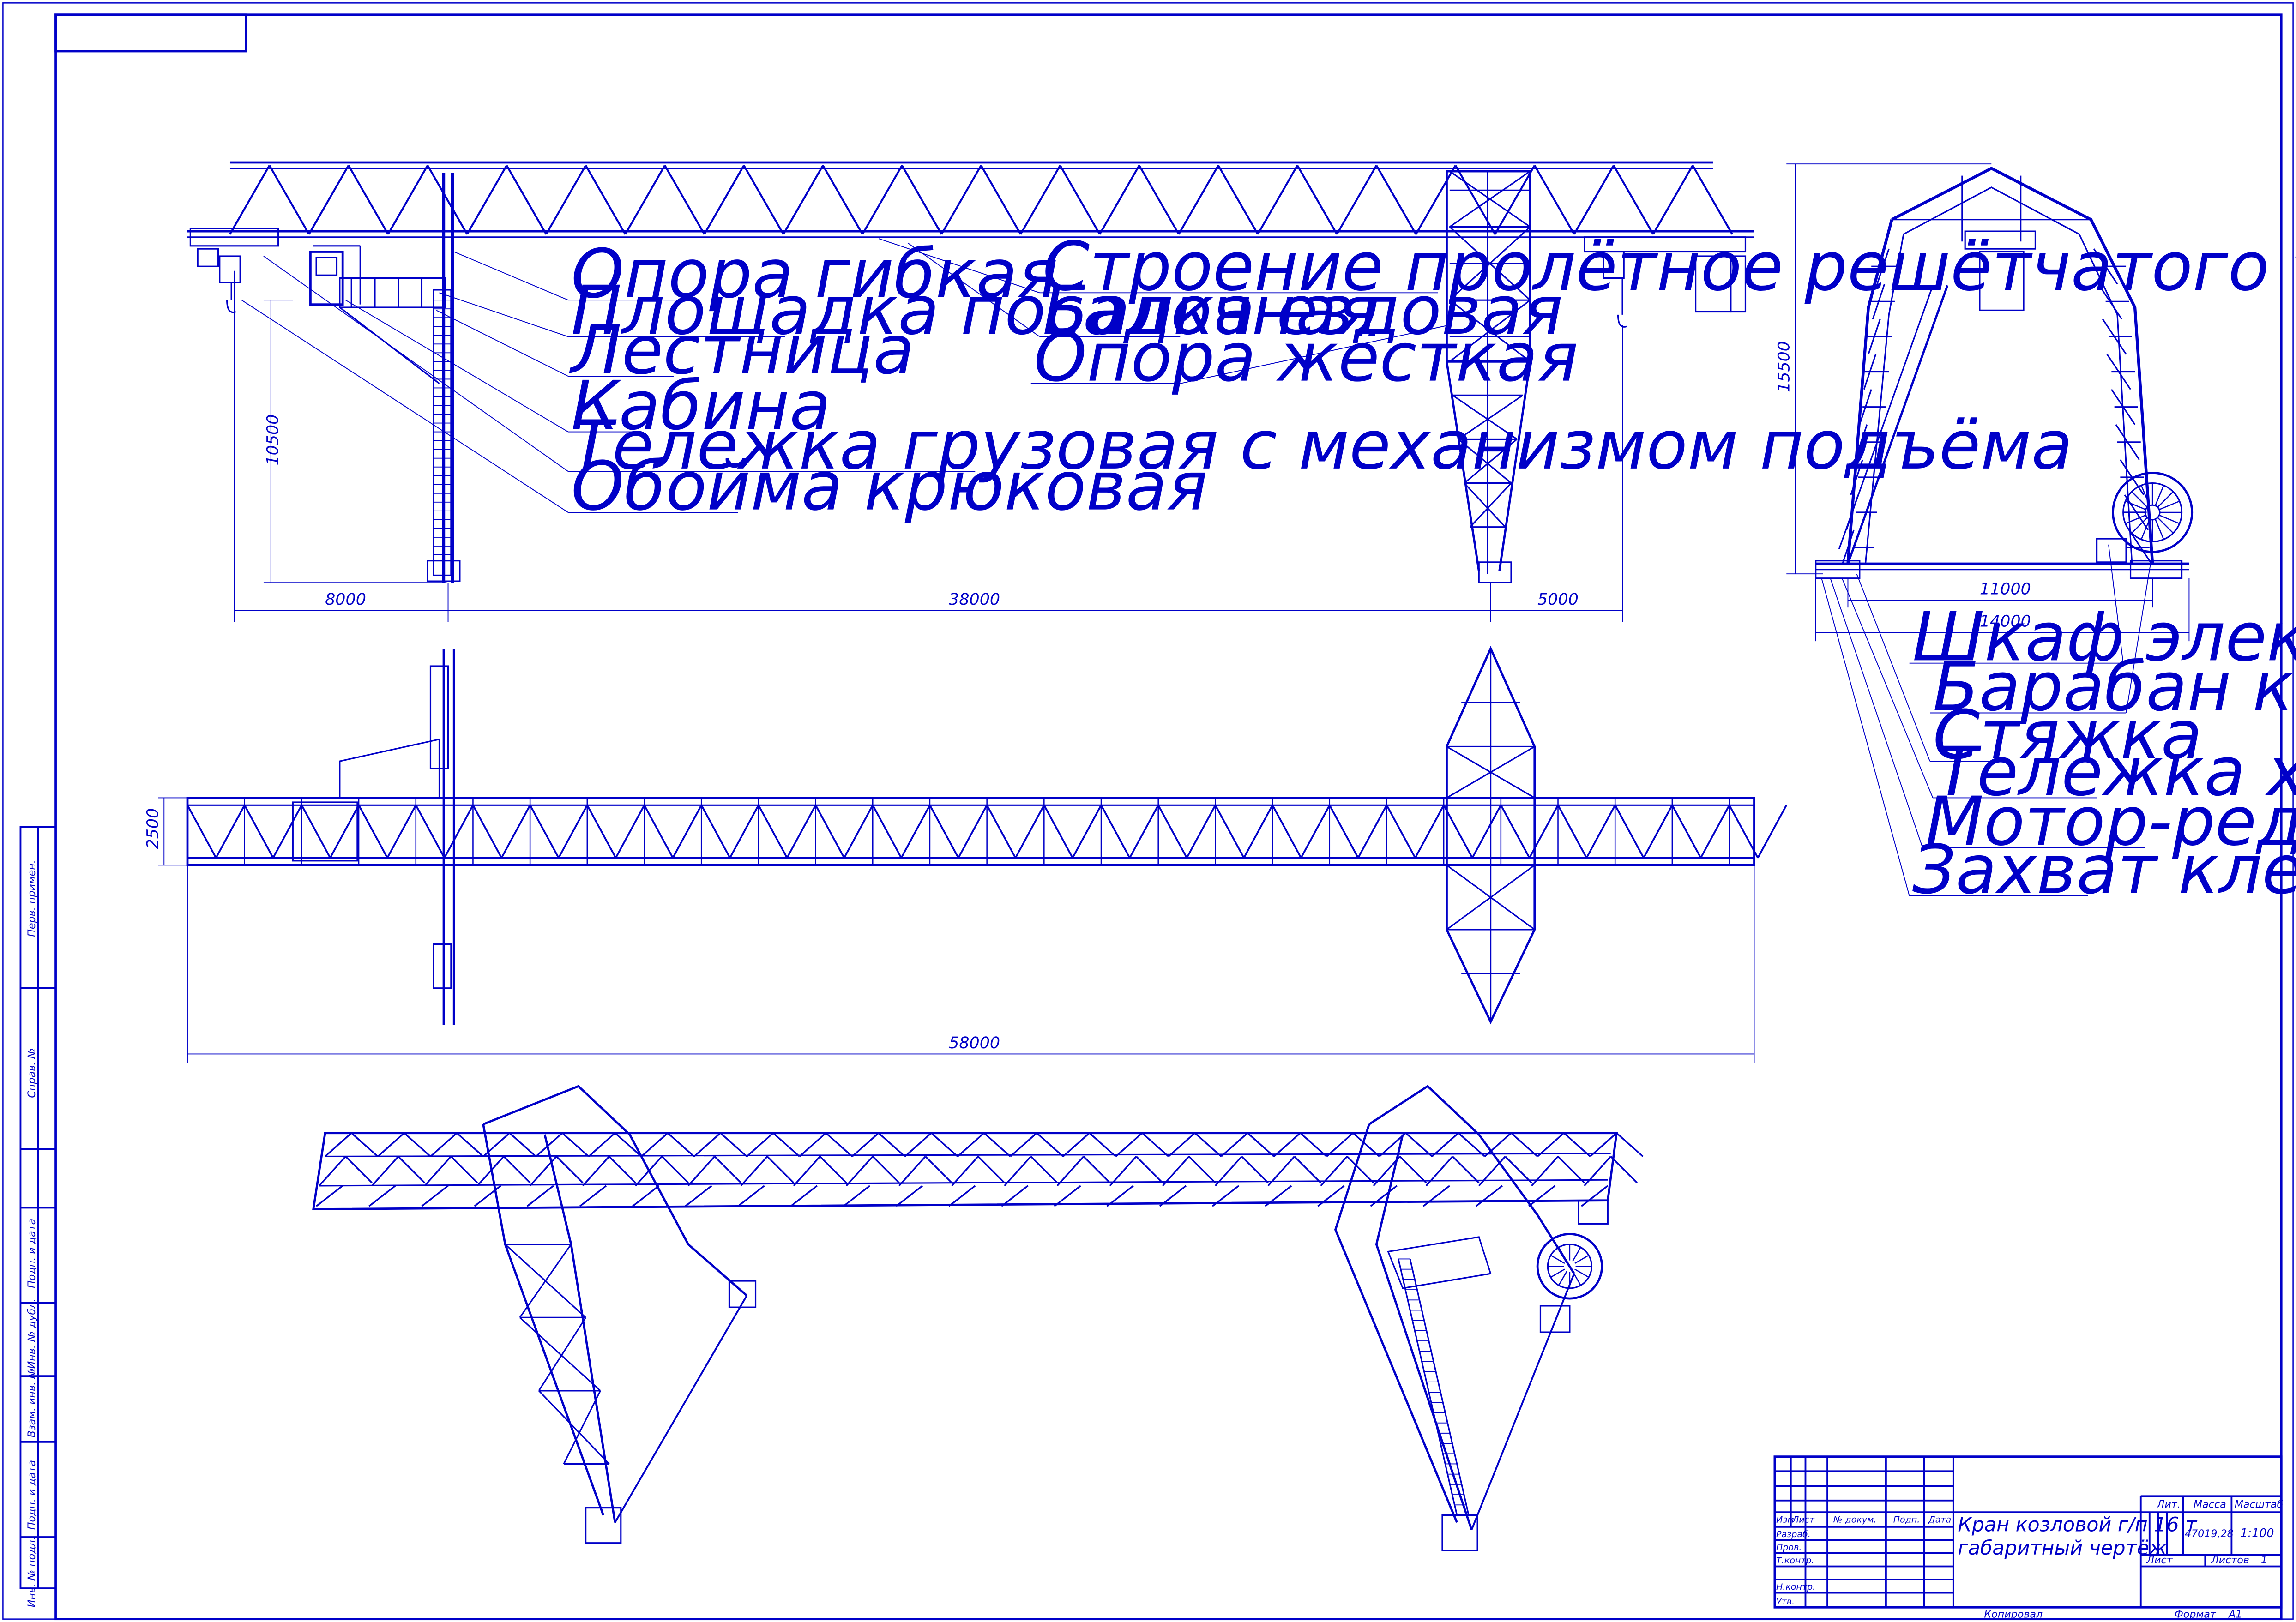 The height and width of the screenshot is (1622, 2296). Describe the element at coordinates (1306, 358) in the screenshot. I see `label-opora-zhestkaya: Опора жёсткая` at that location.